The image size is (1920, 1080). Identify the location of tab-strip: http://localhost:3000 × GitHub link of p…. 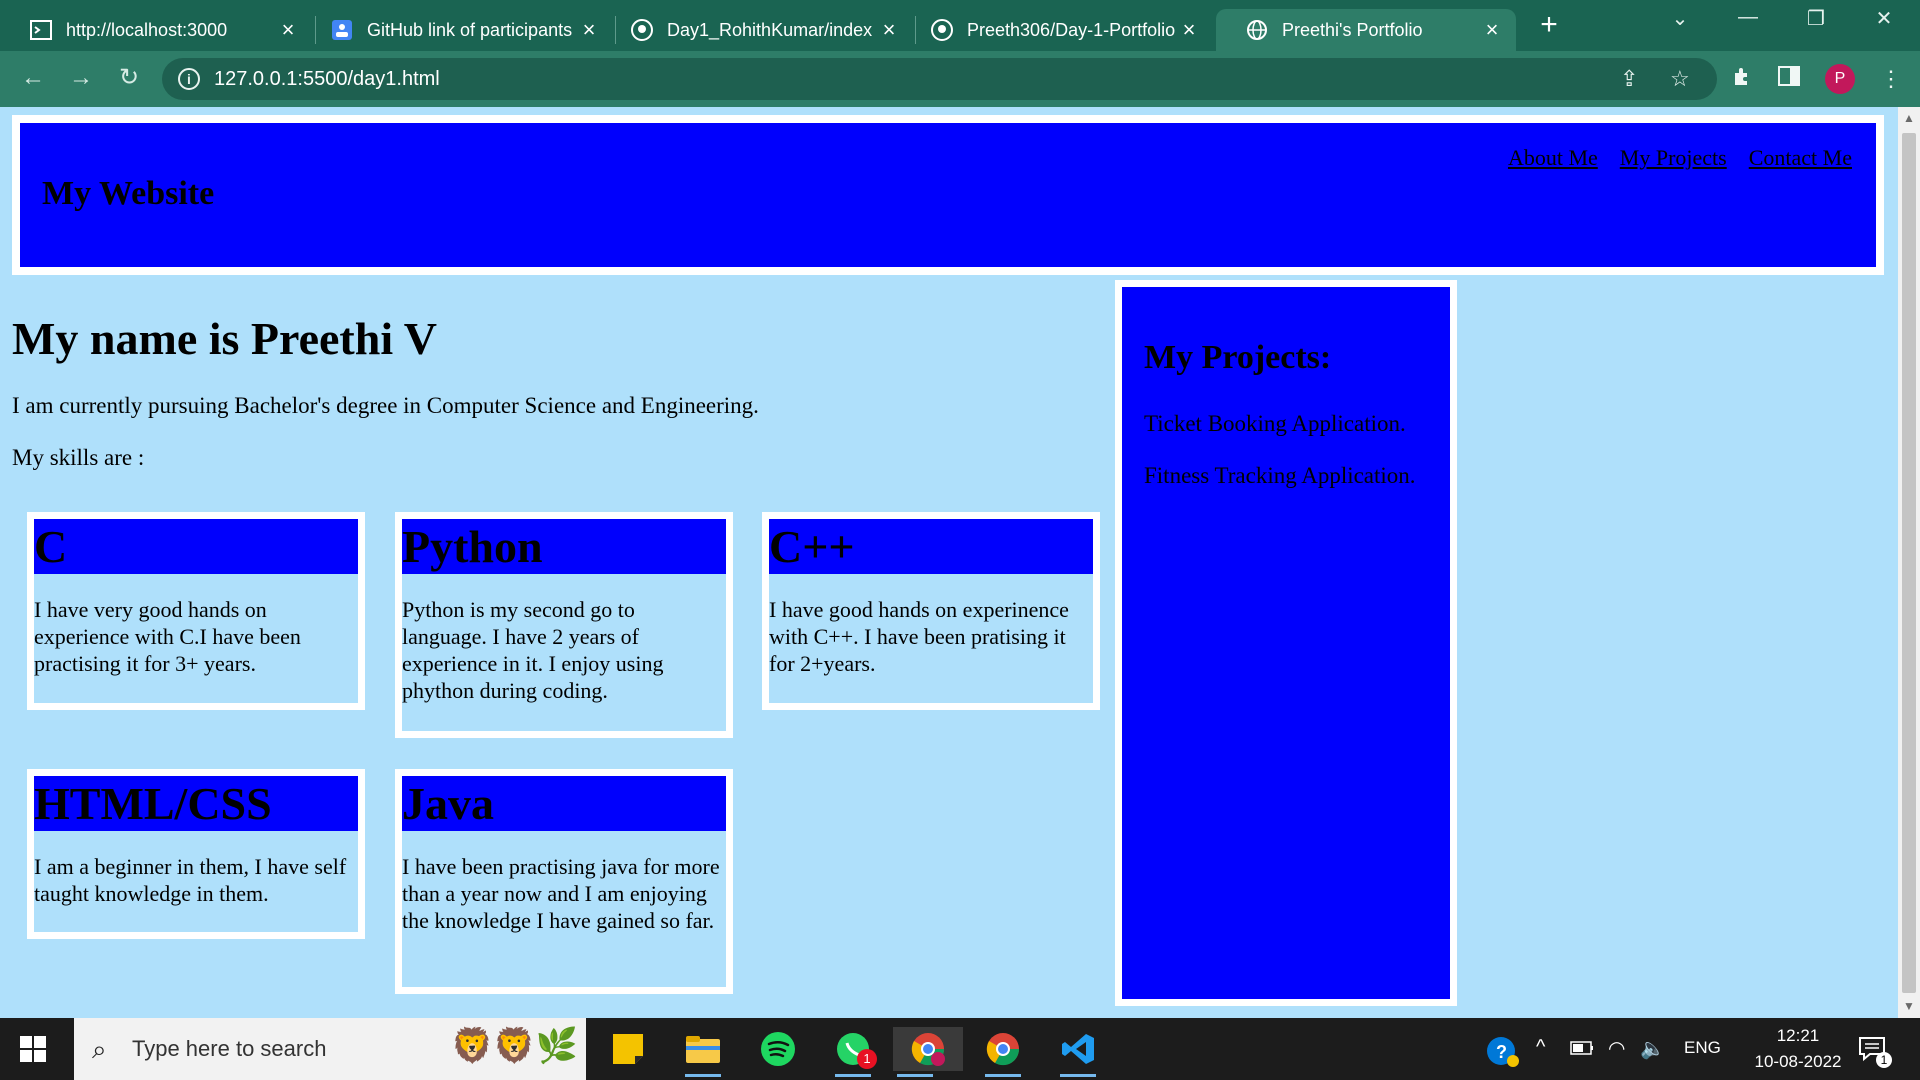
(960, 25).